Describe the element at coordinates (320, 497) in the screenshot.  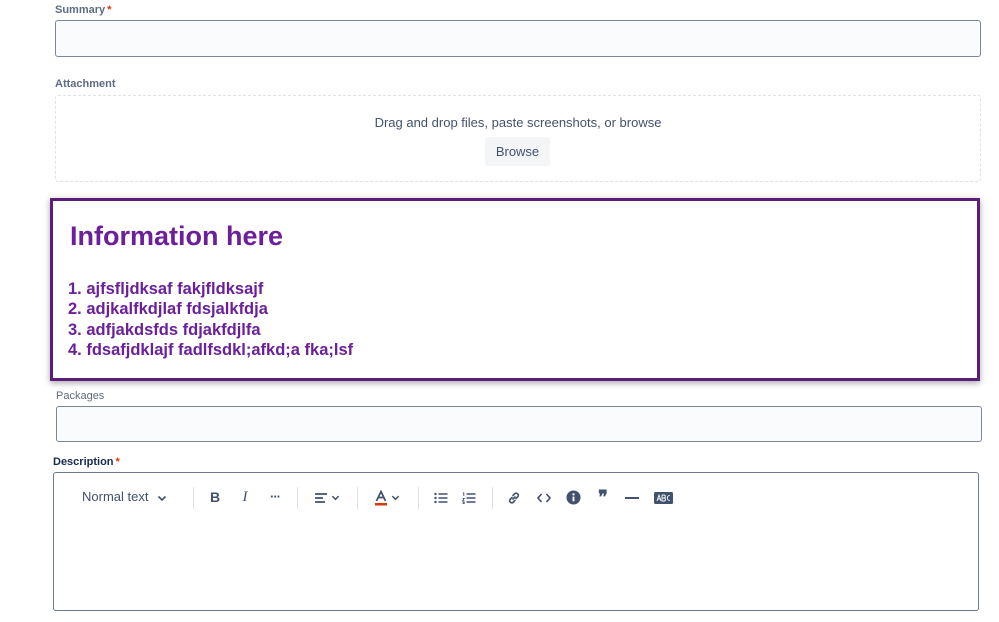
I see `align-icon` at that location.